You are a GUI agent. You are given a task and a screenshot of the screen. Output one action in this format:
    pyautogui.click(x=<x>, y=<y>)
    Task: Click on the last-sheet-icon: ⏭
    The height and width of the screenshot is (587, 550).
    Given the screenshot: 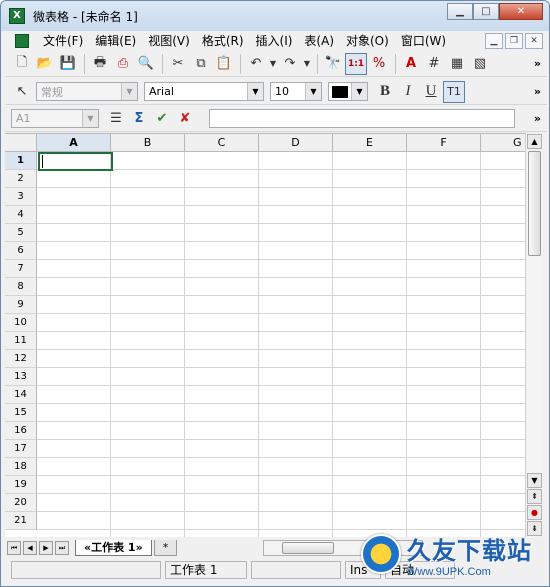 What is the action you would take?
    pyautogui.click(x=62, y=548)
    